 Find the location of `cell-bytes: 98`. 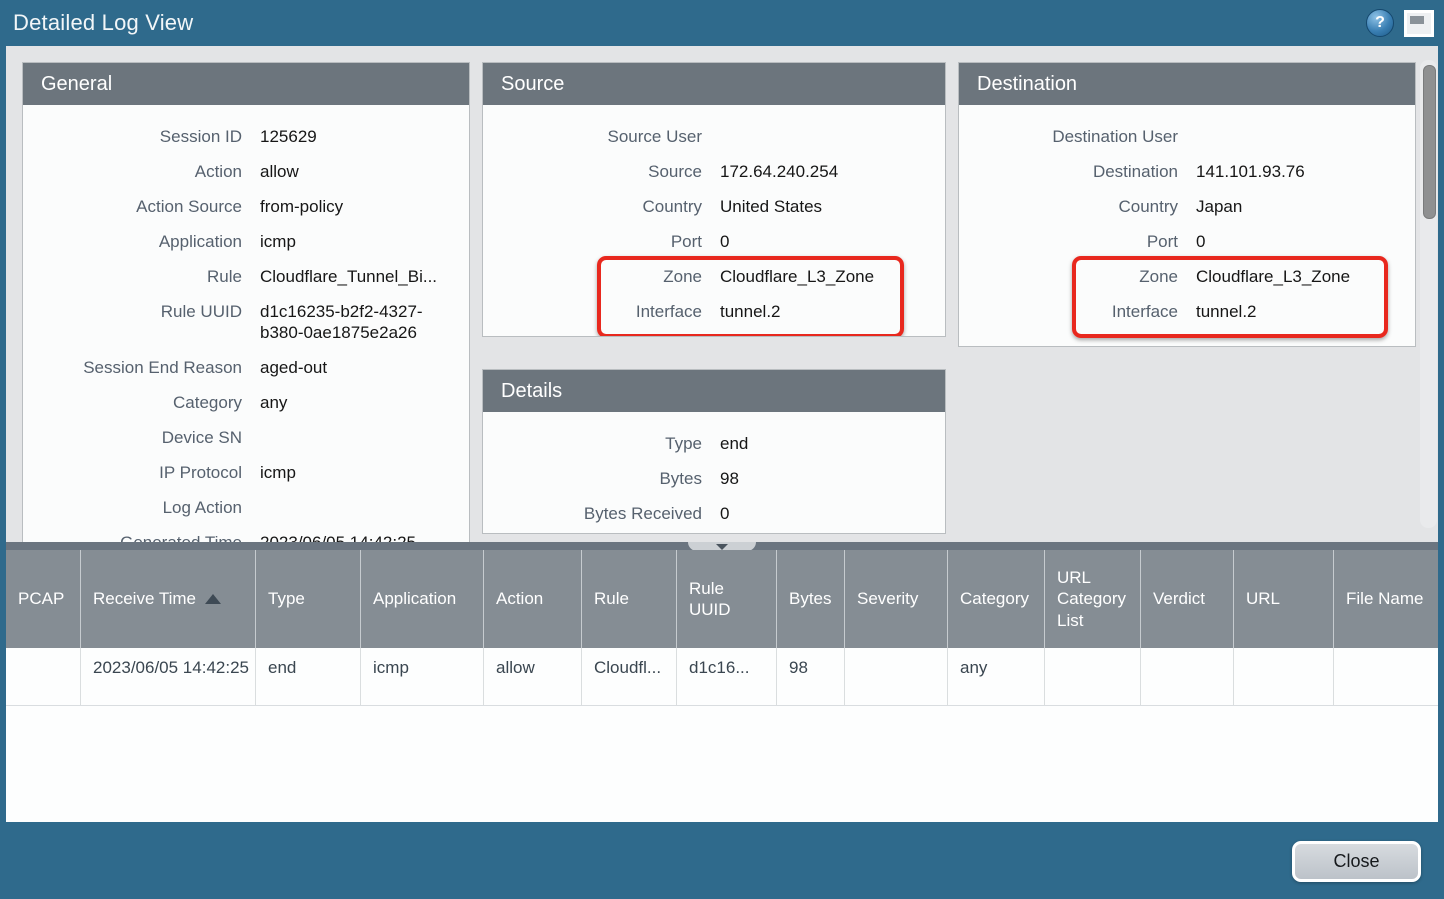

cell-bytes: 98 is located at coordinates (811, 676).